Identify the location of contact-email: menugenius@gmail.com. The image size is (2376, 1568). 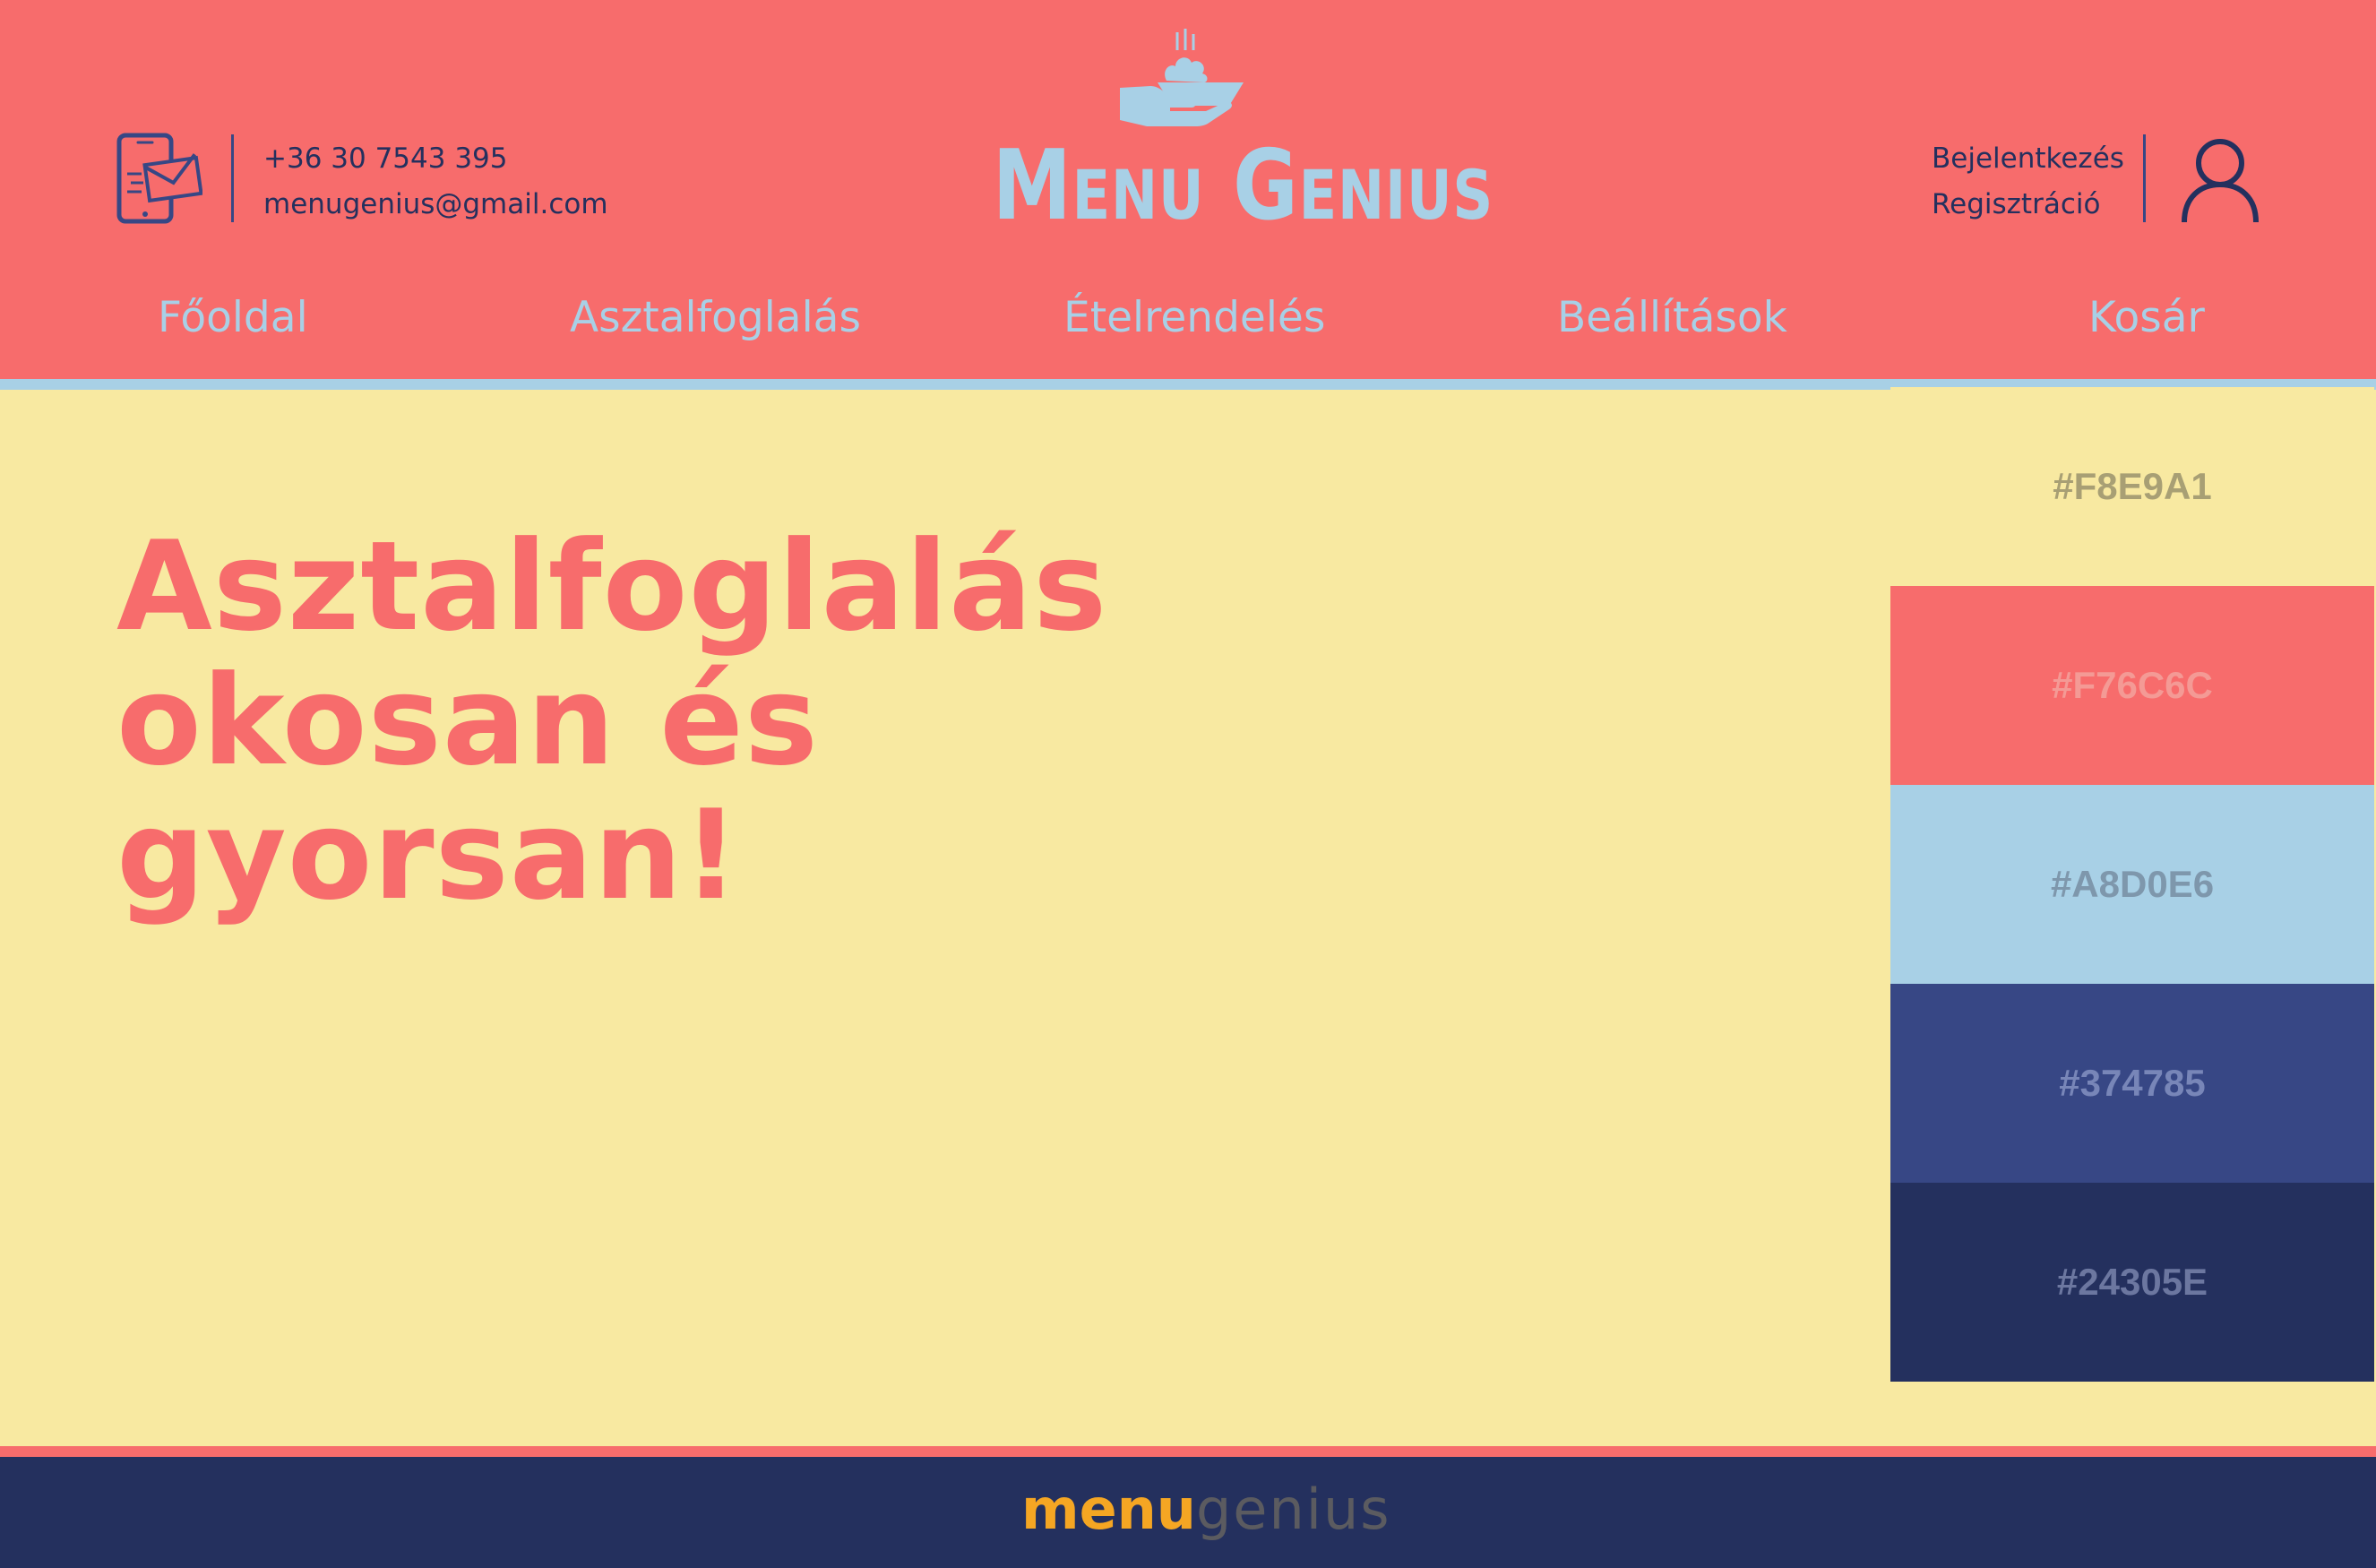
(435, 205).